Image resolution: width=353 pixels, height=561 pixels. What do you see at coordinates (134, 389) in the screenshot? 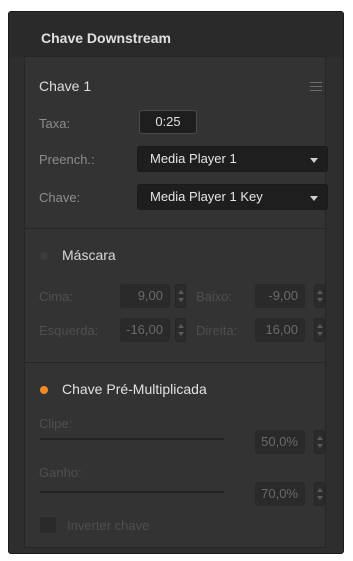
I see `premultiplied-label: Chave Pré-Multiplicada` at bounding box center [134, 389].